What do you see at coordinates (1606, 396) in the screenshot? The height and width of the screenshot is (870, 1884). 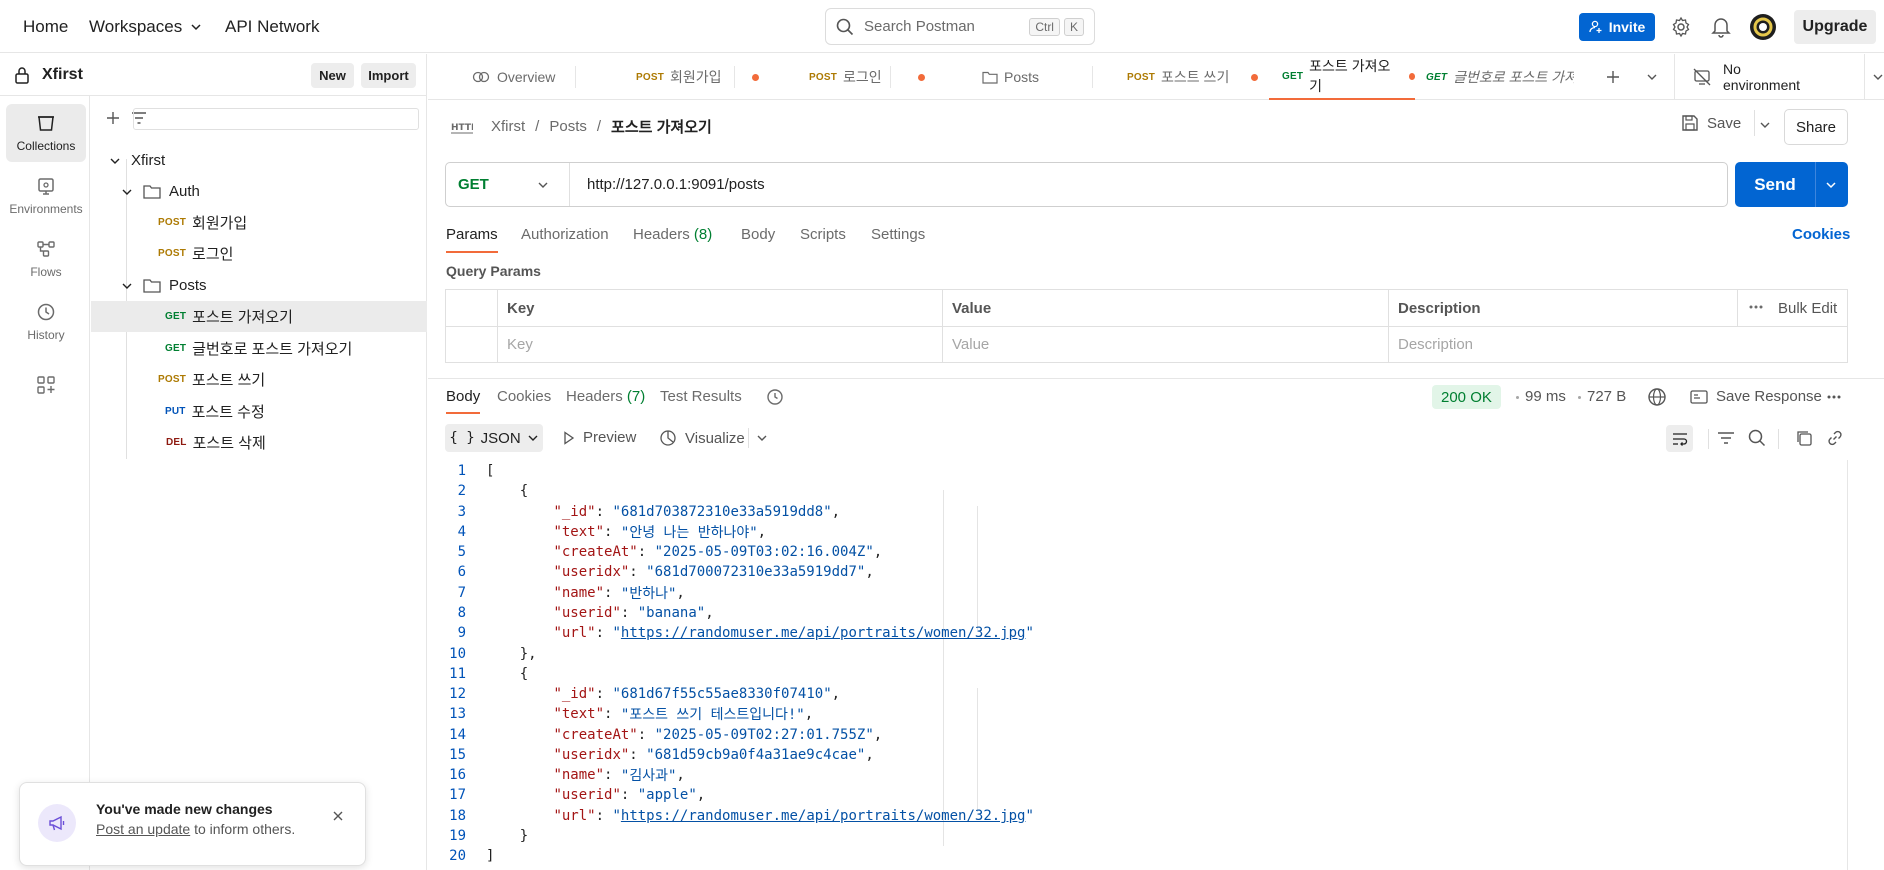 I see `response-size: 727 B` at bounding box center [1606, 396].